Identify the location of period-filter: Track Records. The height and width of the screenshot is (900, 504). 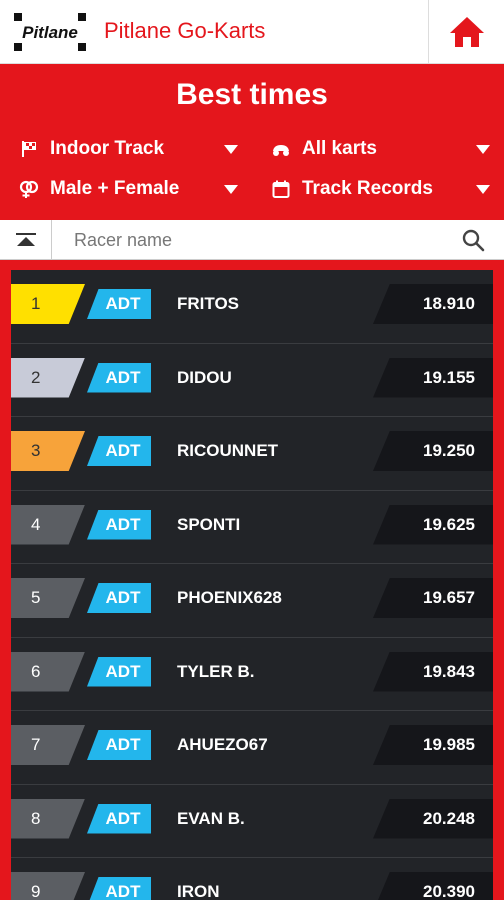
(379, 189).